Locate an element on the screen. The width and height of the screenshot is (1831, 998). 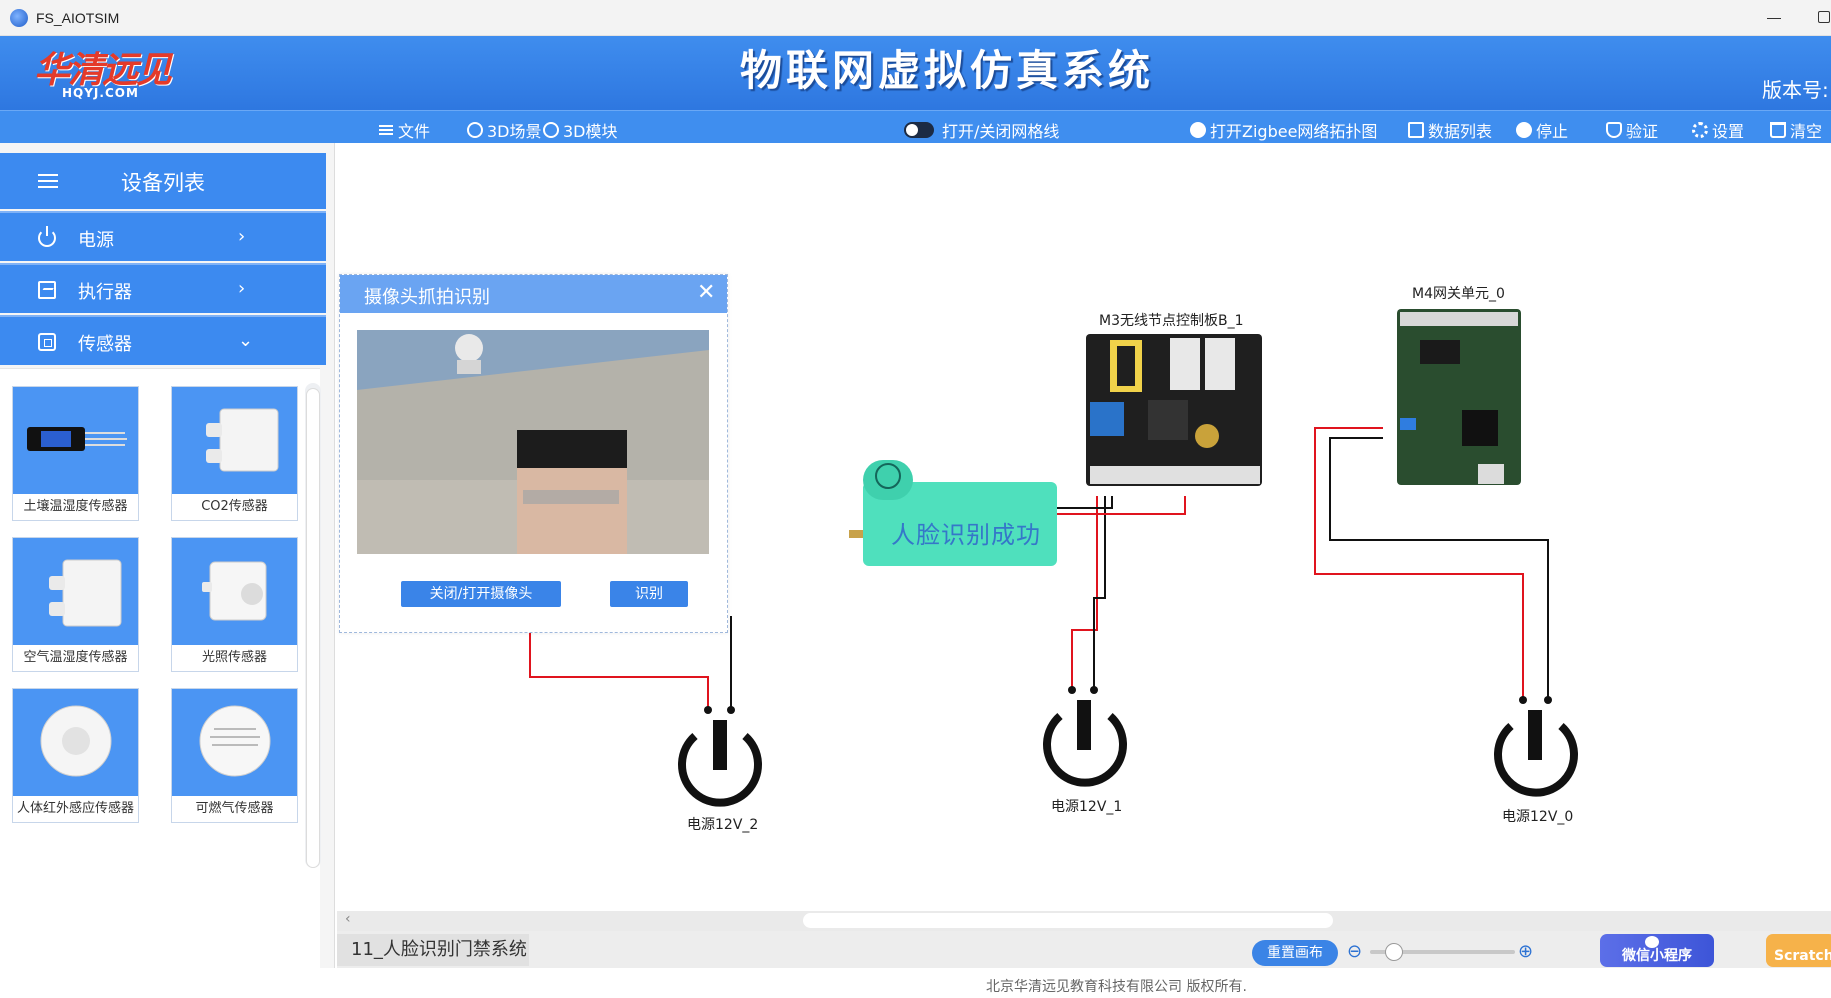
clear-button: 清空 is located at coordinates (1796, 130).